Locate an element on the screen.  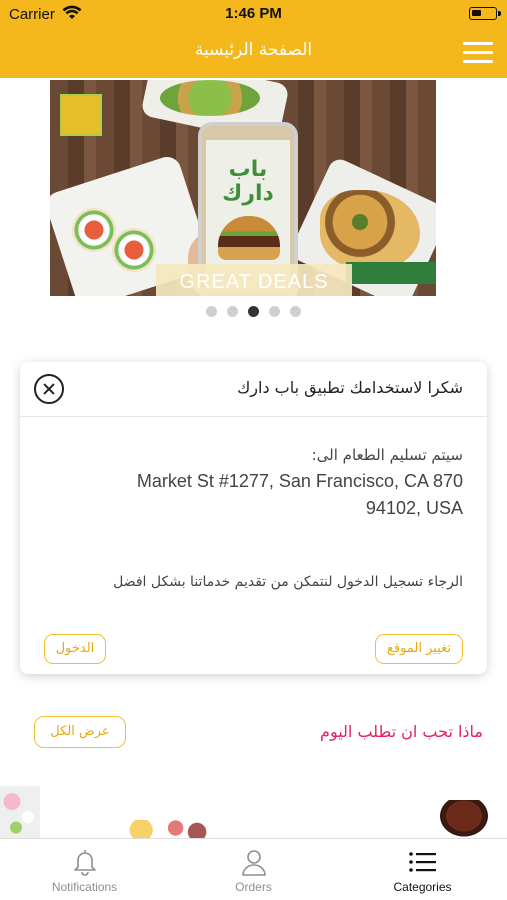
list-icon is located at coordinates (422, 862).